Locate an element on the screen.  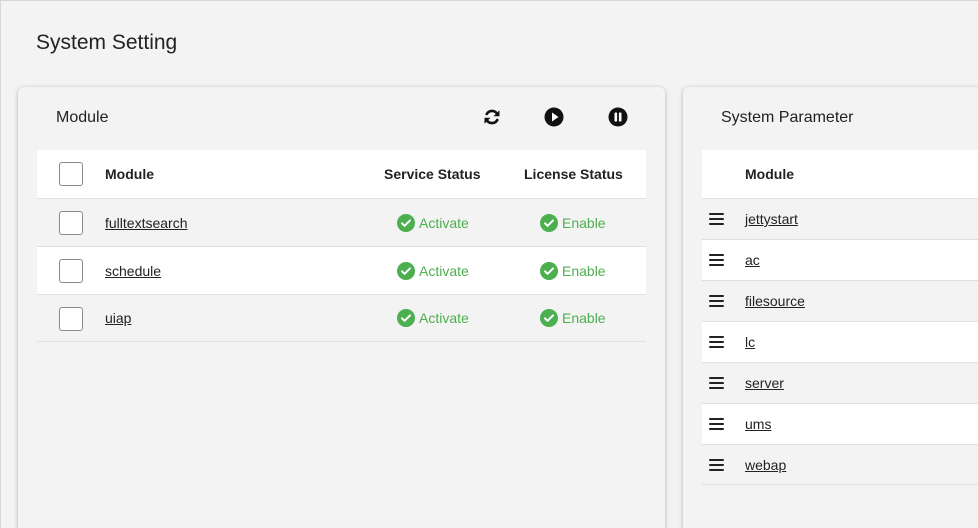
page-title: System Setting is located at coordinates (107, 42).